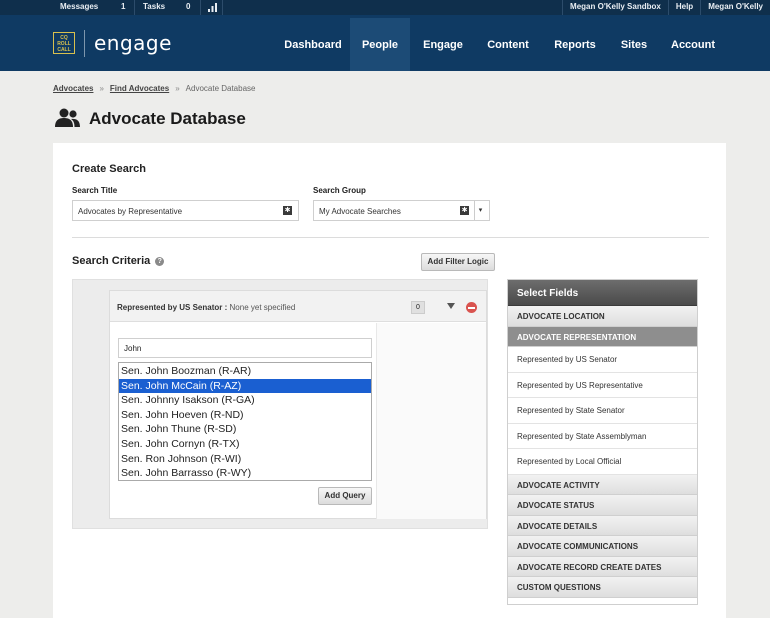  Describe the element at coordinates (693, 44) in the screenshot. I see `nav-account: Account` at that location.